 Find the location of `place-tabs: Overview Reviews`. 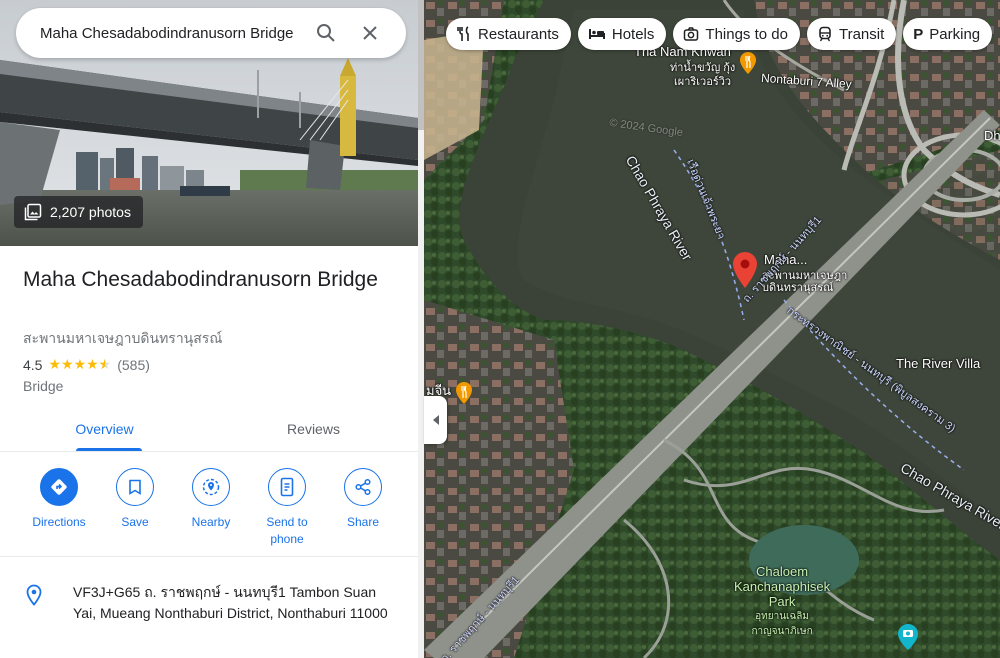

place-tabs: Overview Reviews is located at coordinates (209, 429).